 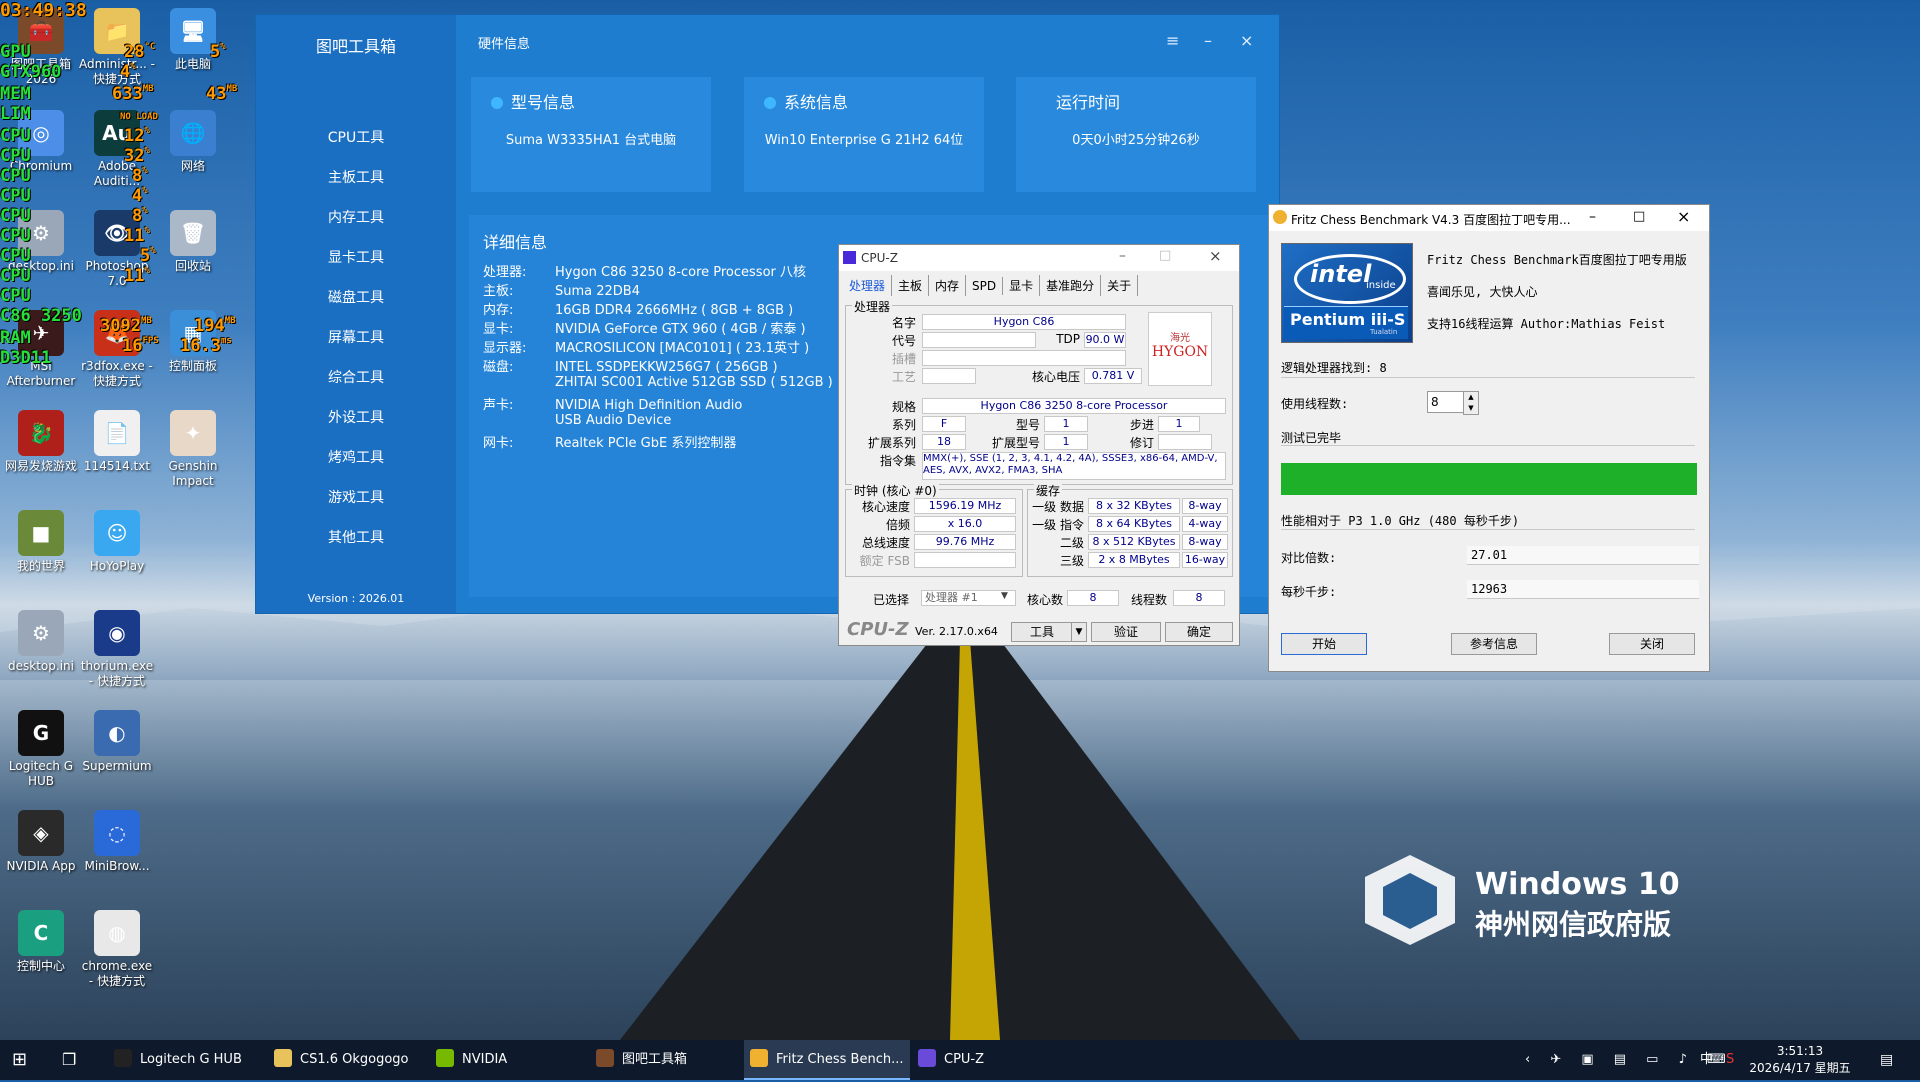 I want to click on app-icon: ◉, so click(x=117, y=633).